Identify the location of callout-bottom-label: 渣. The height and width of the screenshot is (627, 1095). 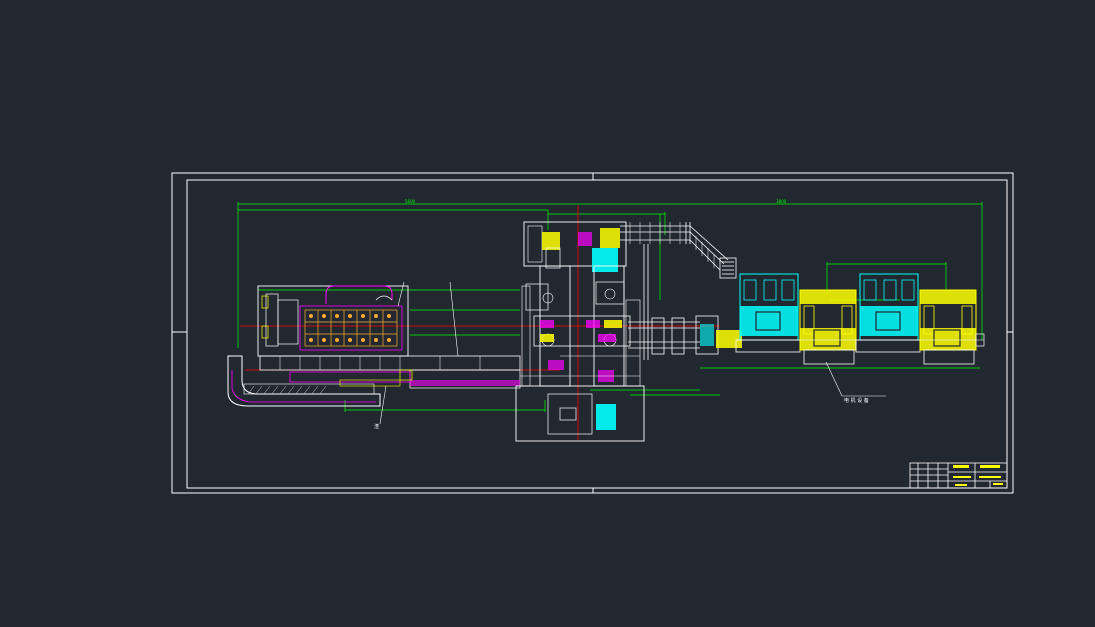
(376, 426).